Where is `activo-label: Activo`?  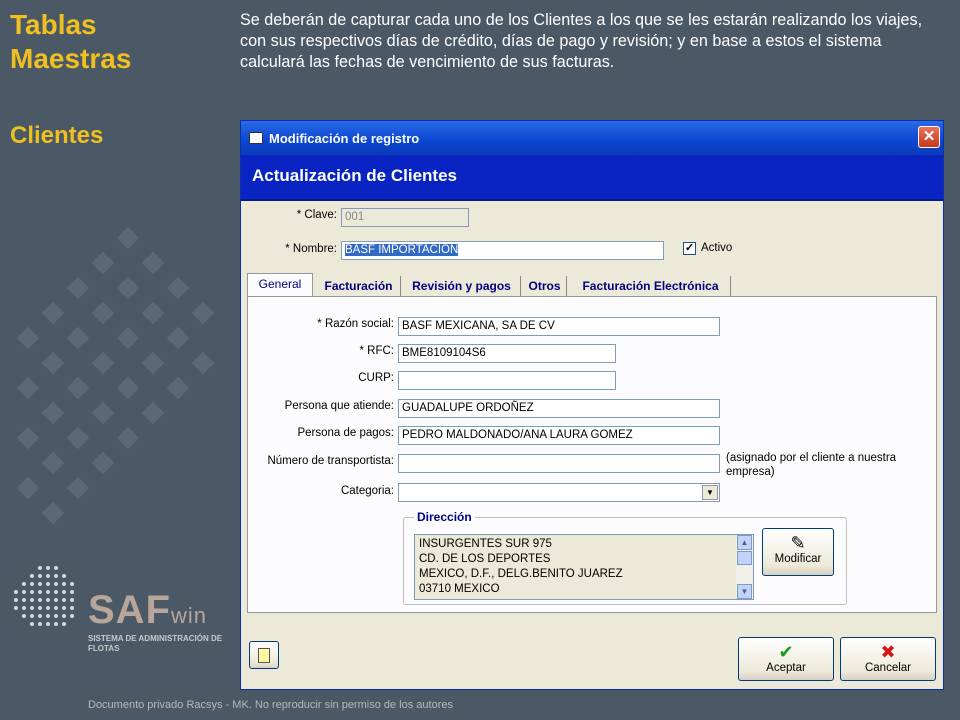 activo-label: Activo is located at coordinates (717, 248).